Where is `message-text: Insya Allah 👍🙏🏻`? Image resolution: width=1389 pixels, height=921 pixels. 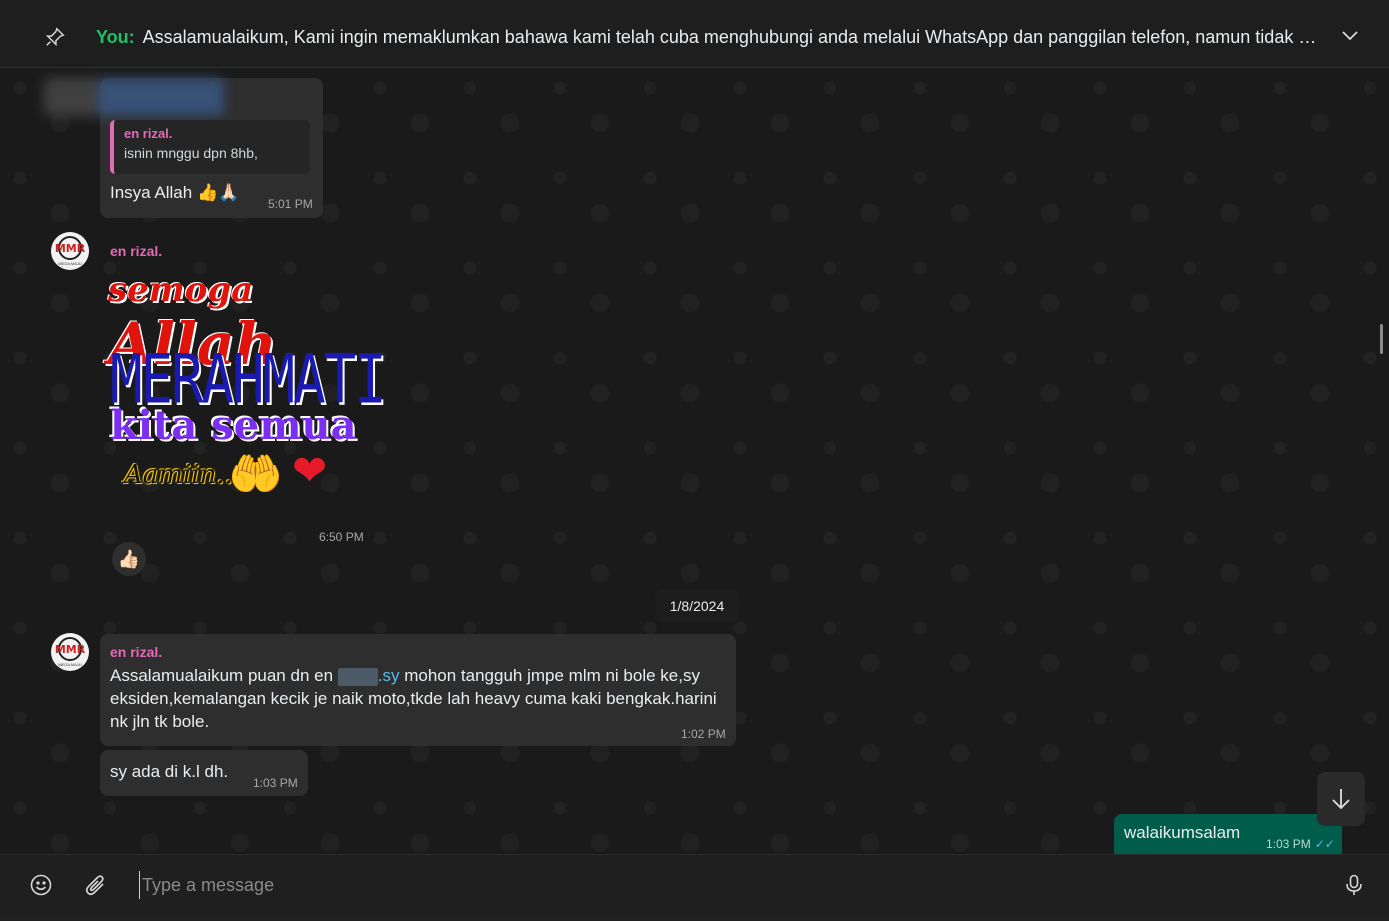
message-text: Insya Allah 👍🙏🏻 is located at coordinates (175, 192).